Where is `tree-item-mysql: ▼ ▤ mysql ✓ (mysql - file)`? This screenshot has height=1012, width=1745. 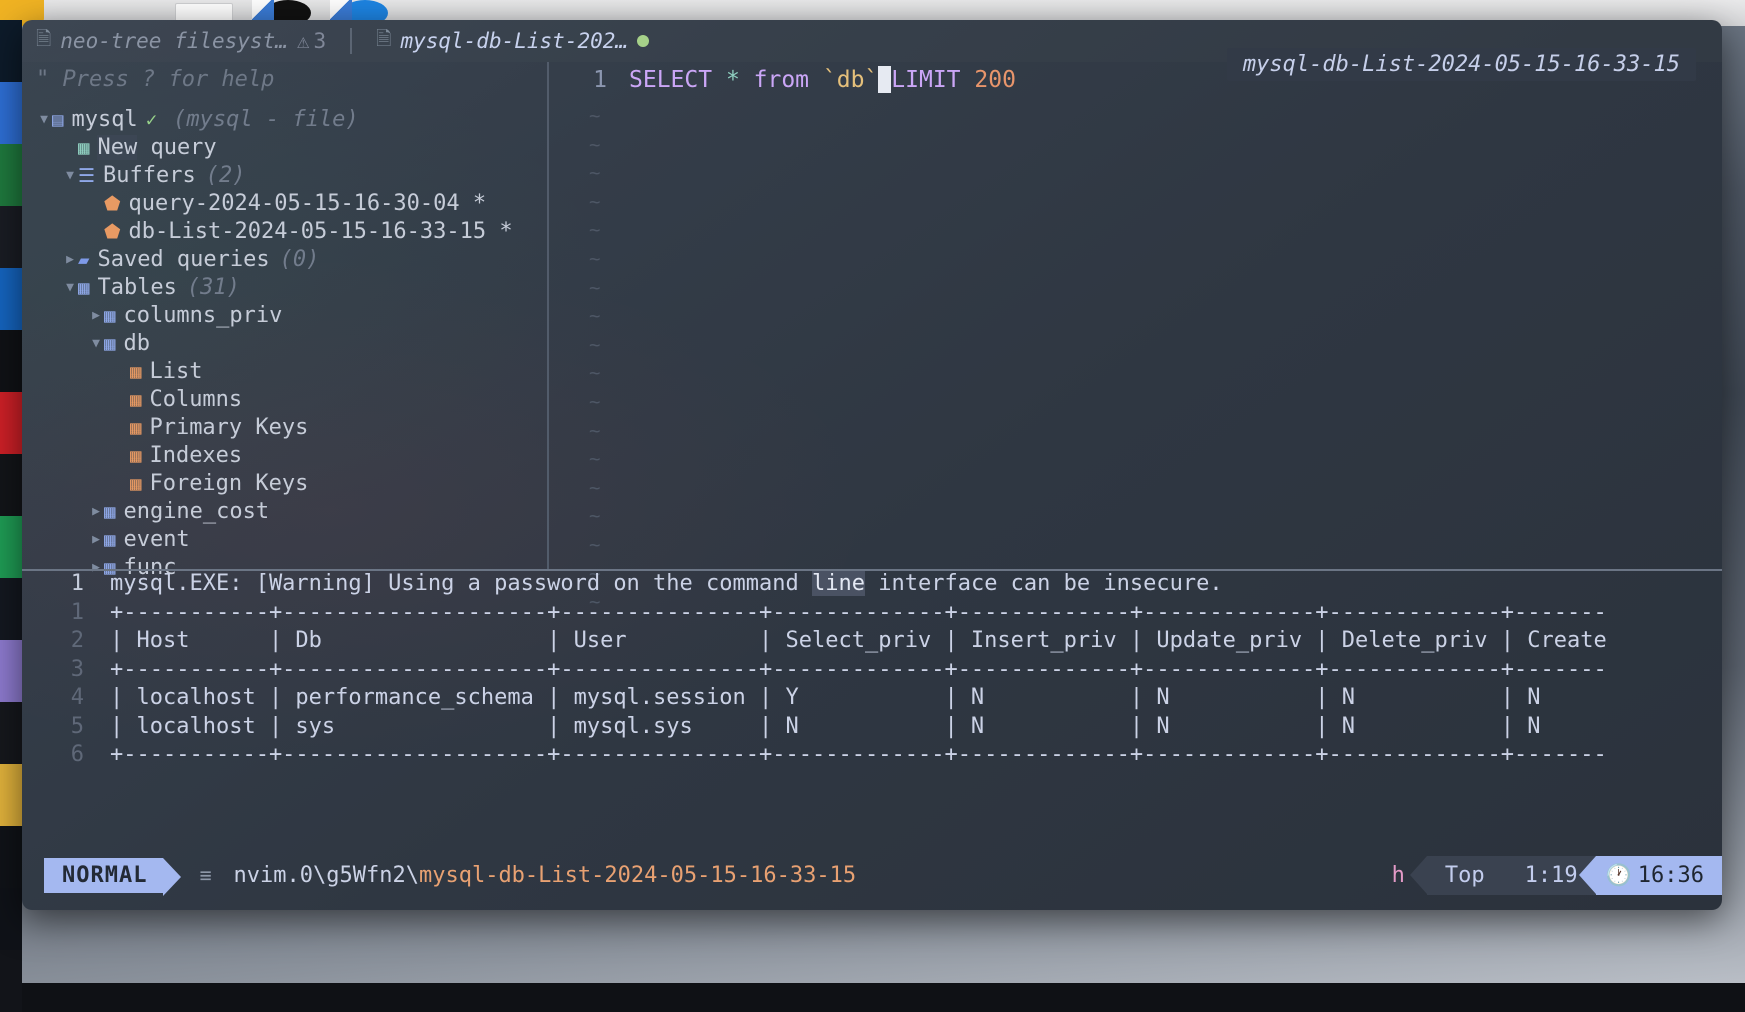 tree-item-mysql: ▼ ▤ mysql ✓ (mysql - file) is located at coordinates (284, 120).